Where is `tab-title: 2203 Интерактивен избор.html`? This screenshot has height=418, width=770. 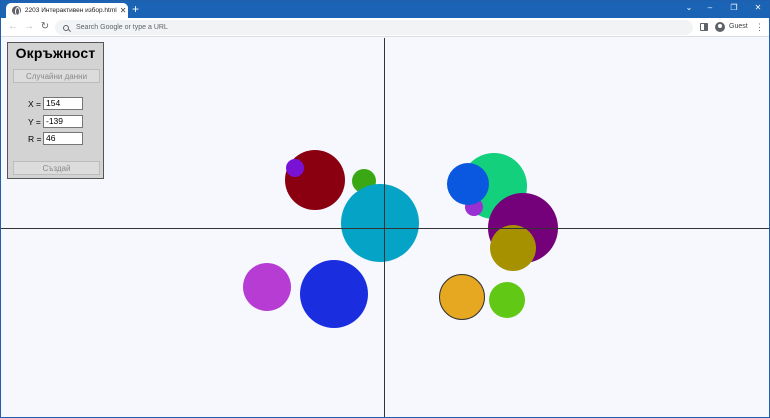 tab-title: 2203 Интерактивен избор.html is located at coordinates (70, 10).